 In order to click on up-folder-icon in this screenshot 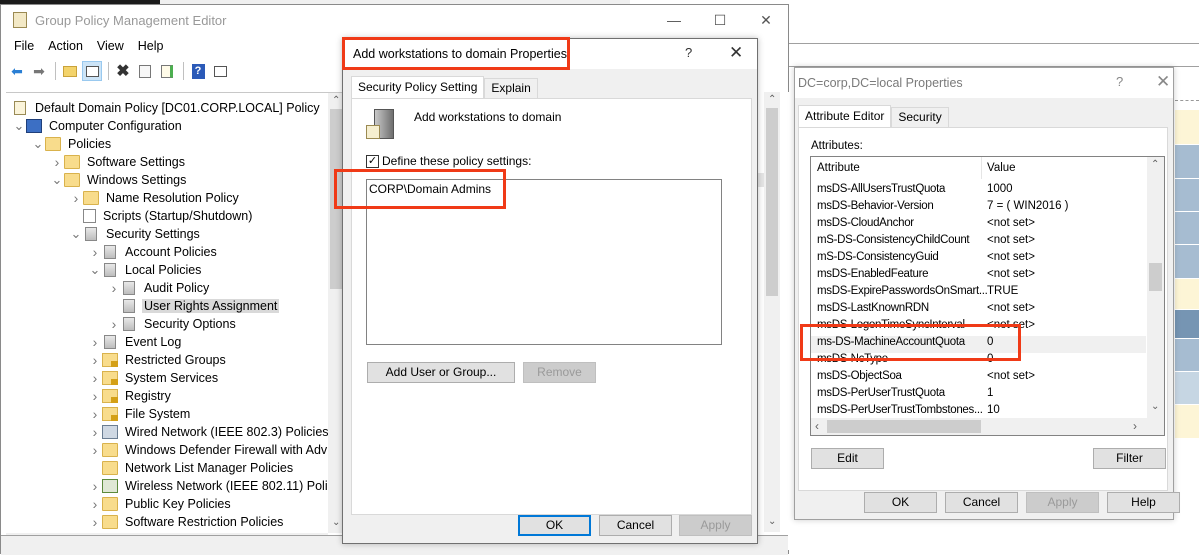, I will do `click(70, 71)`.